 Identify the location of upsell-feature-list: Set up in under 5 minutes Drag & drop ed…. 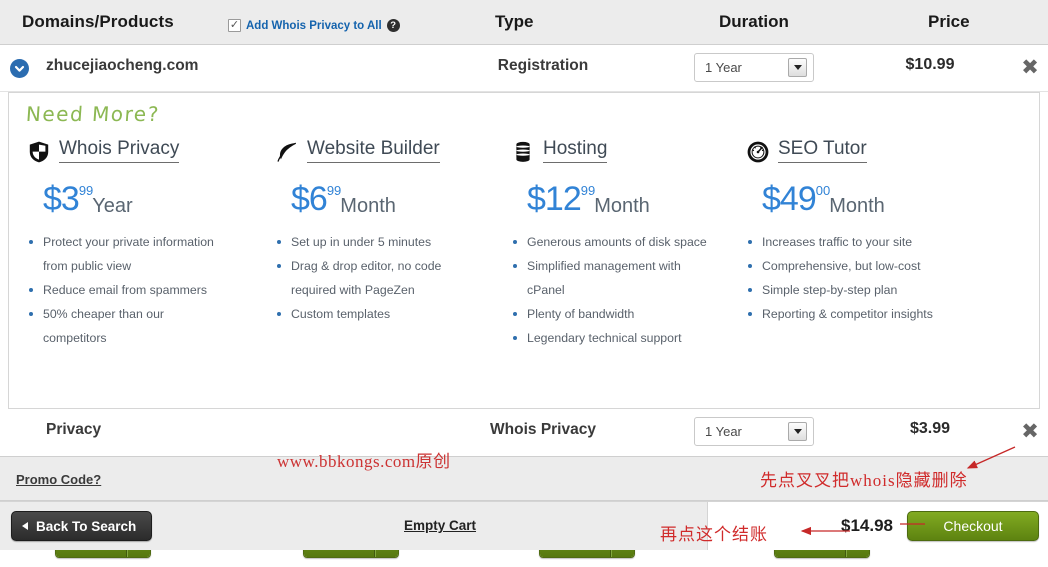
(384, 278).